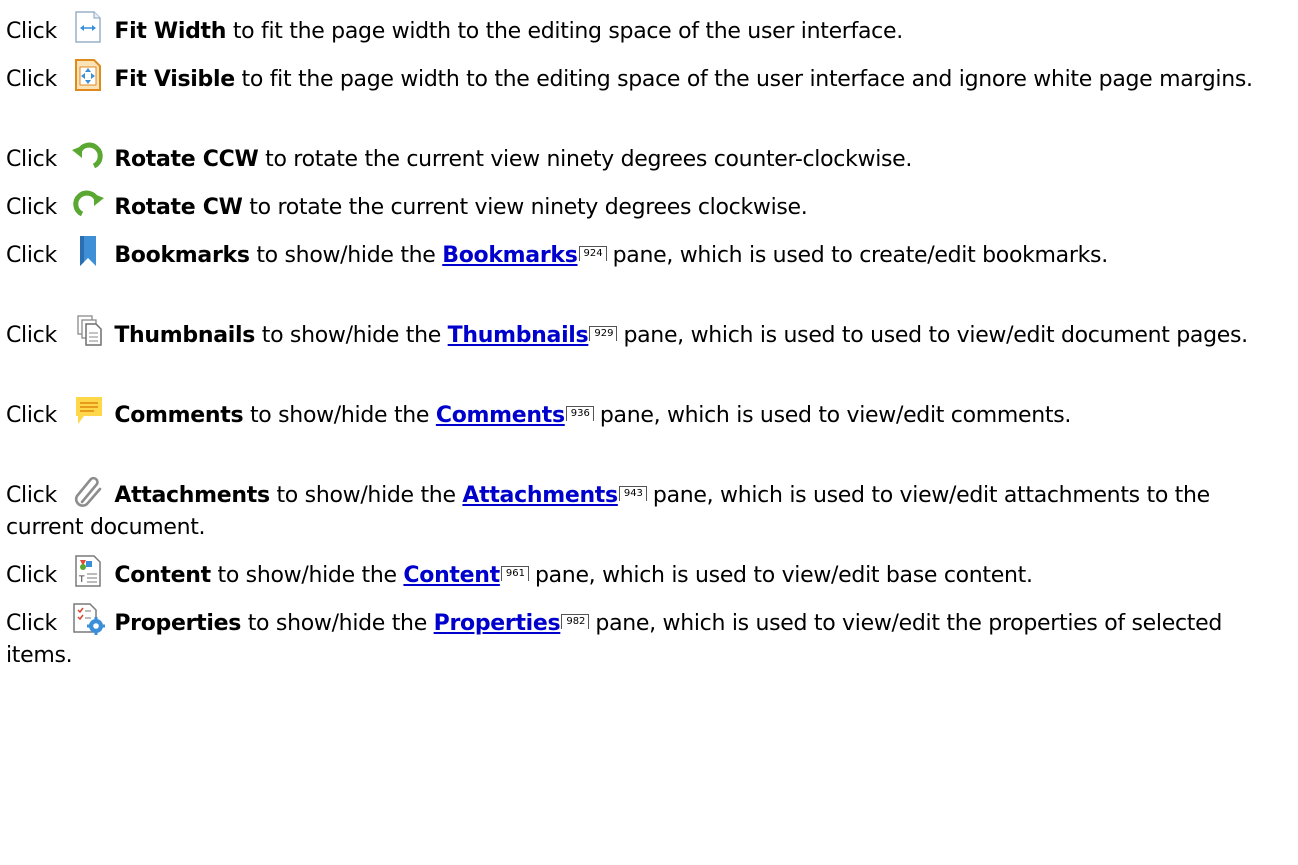  What do you see at coordinates (518, 335) in the screenshot?
I see `thumbnails-link: Thumbnails` at bounding box center [518, 335].